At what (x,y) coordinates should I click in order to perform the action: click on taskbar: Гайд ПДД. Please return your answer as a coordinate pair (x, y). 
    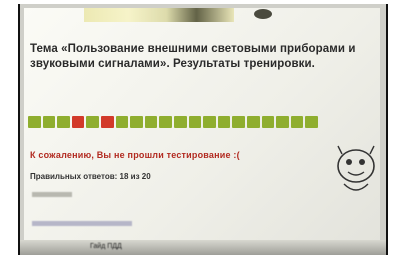
    Looking at the image, I should click on (203, 247).